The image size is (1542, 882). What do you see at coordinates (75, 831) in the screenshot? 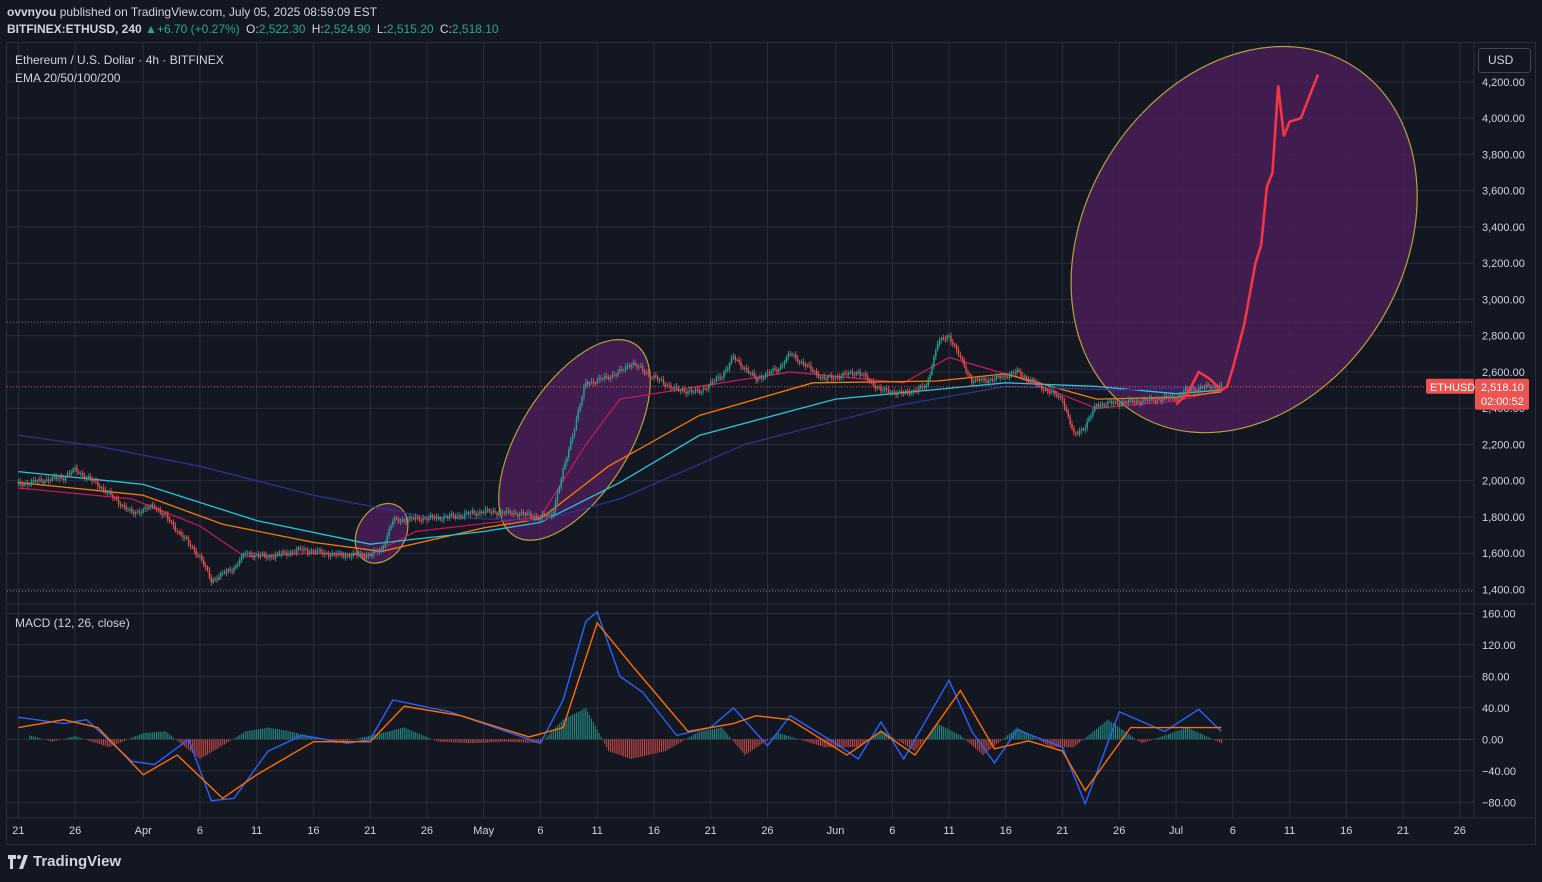
I see `time-tick-label: 26` at bounding box center [75, 831].